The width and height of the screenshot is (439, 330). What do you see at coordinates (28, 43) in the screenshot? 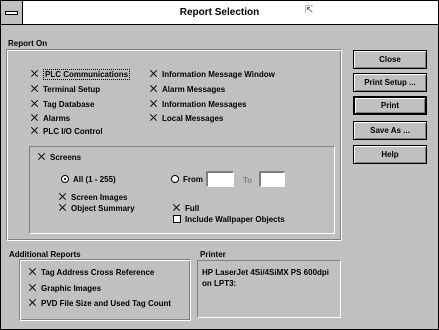
I see `report-on-heading: Report On` at bounding box center [28, 43].